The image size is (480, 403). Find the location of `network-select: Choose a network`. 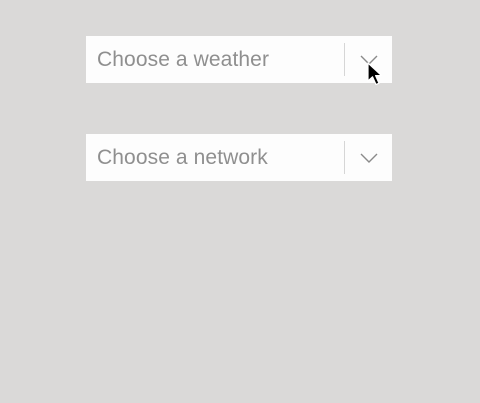

network-select: Choose a network is located at coordinates (239, 157).